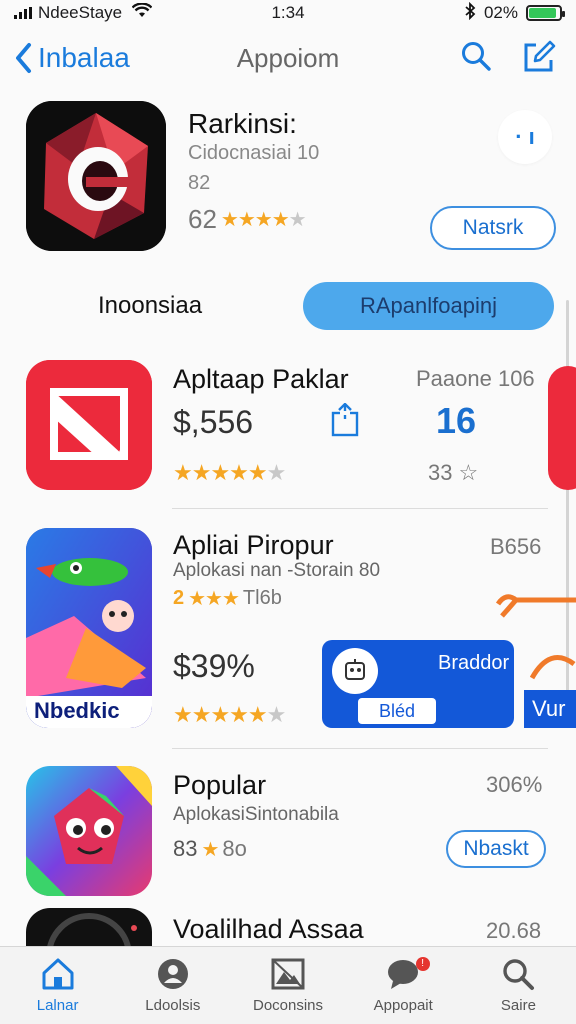 The height and width of the screenshot is (1024, 576). I want to click on app-icon-2: Nbedkic, so click(89, 628).